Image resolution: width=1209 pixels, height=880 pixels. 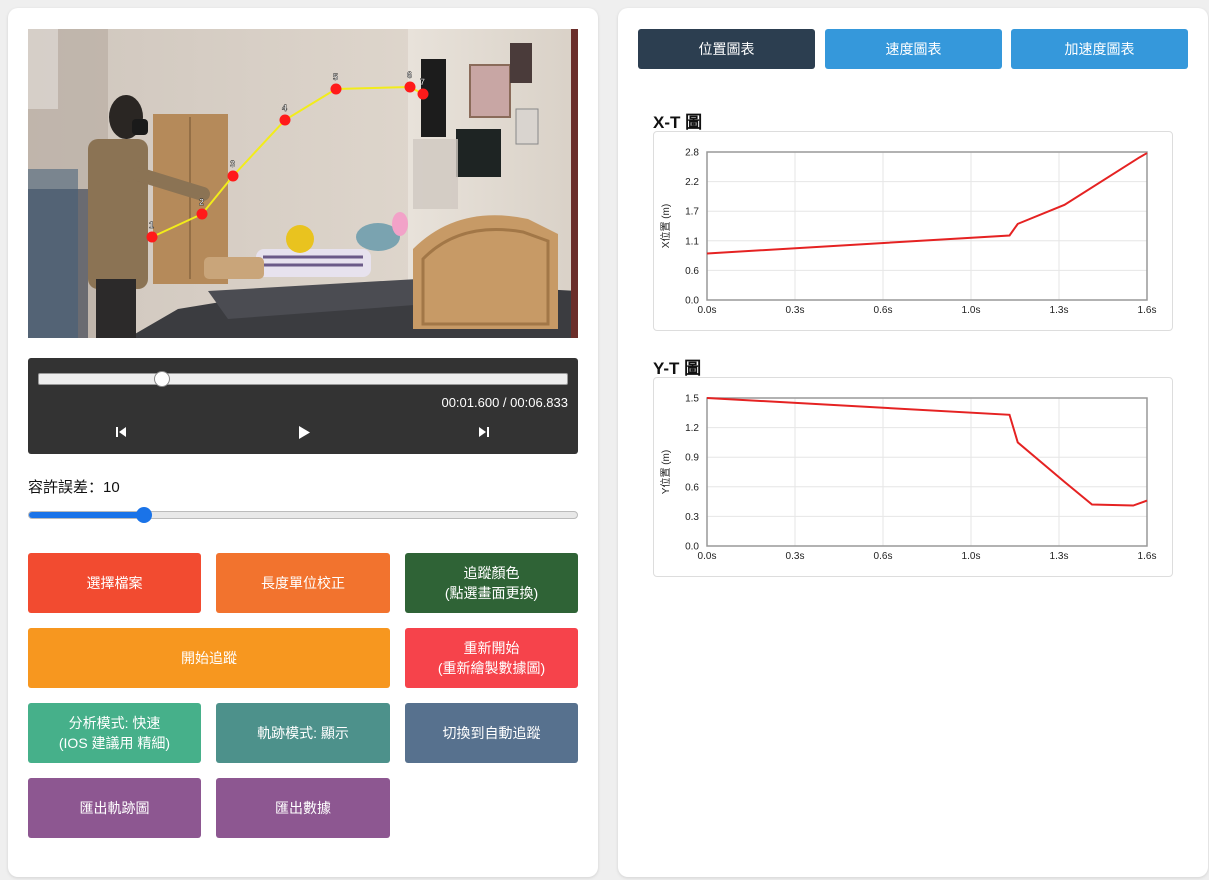 I want to click on seek-bar, so click(x=303, y=379).